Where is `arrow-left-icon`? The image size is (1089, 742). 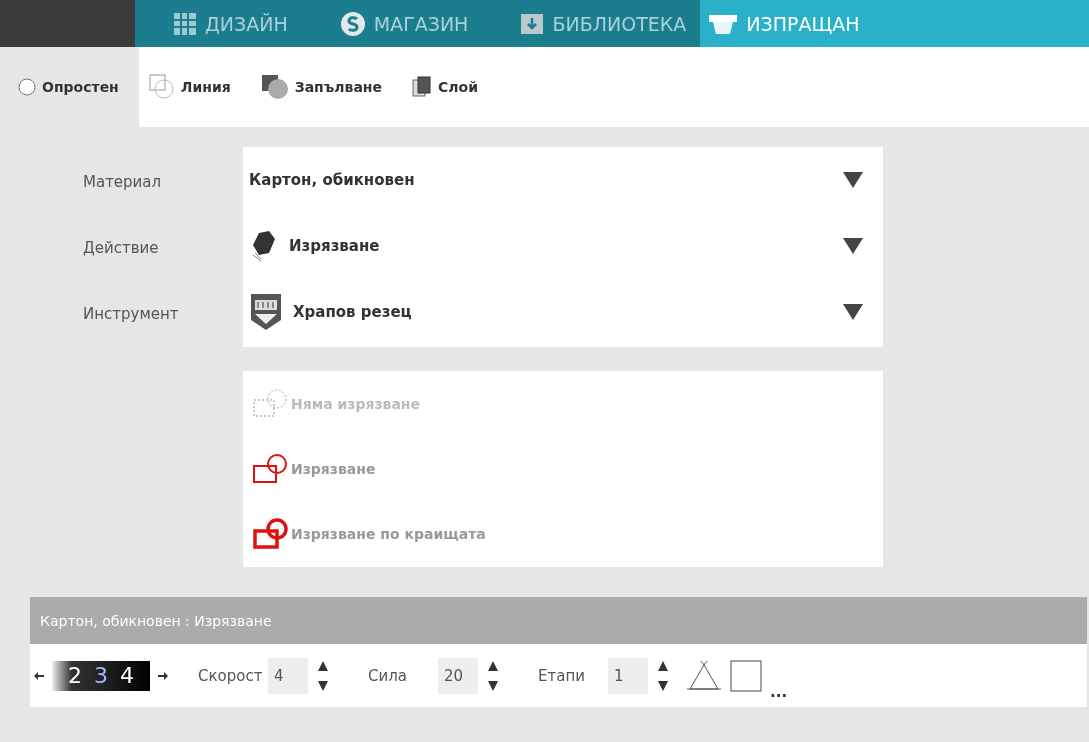 arrow-left-icon is located at coordinates (39, 675).